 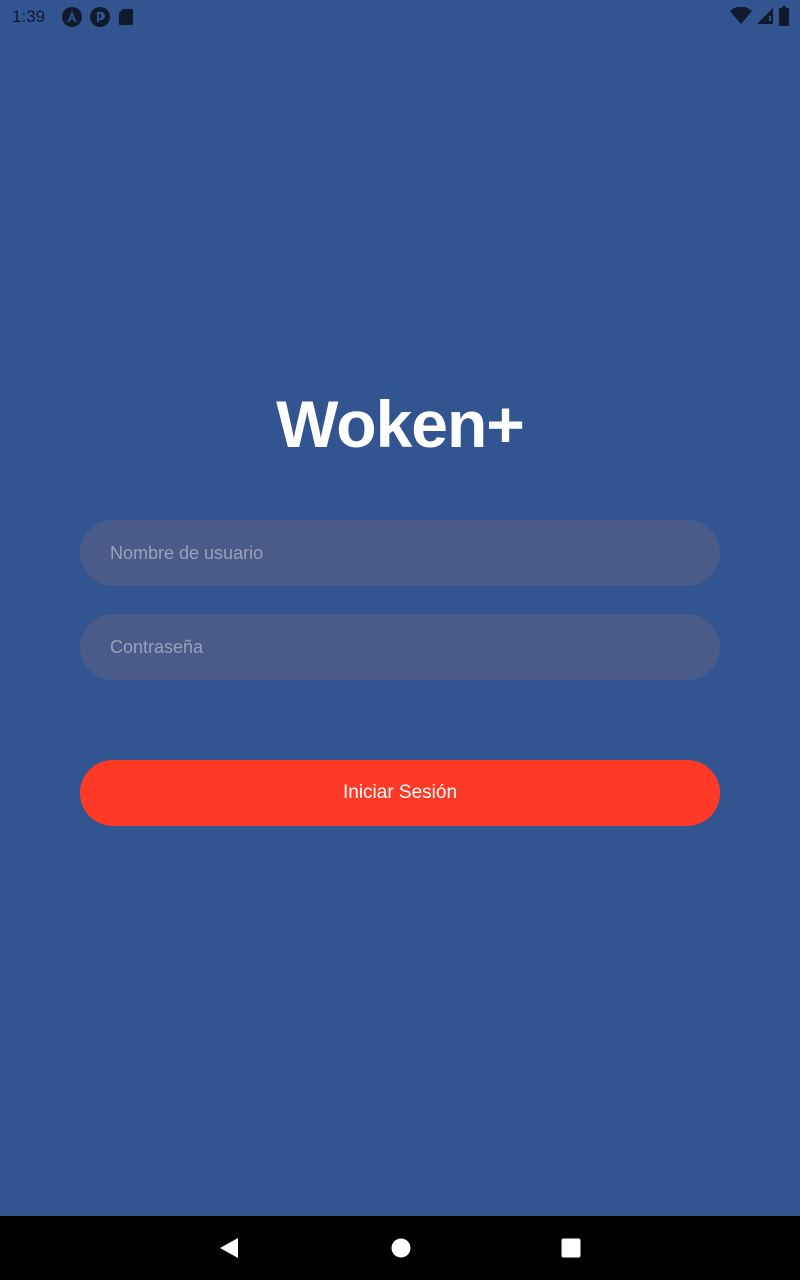 I want to click on password-input, so click(x=400, y=647).